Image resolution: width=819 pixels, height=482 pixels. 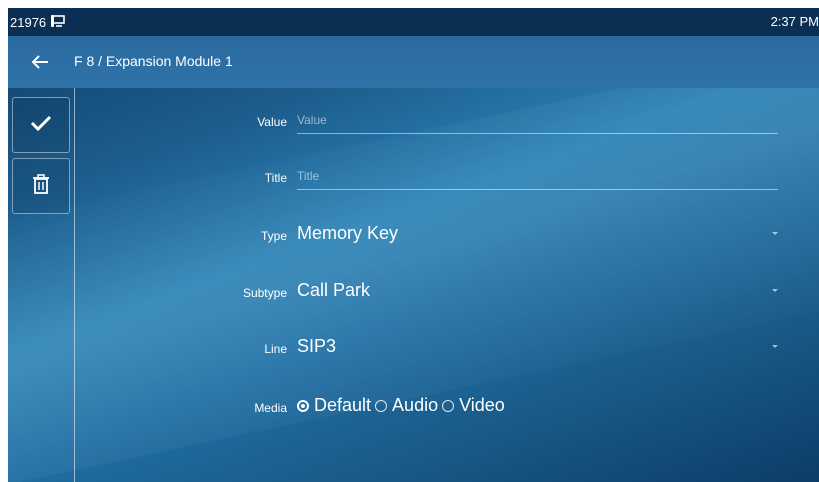 What do you see at coordinates (413, 62) in the screenshot?
I see `title-bar: F 8 / Expansion Module 1` at bounding box center [413, 62].